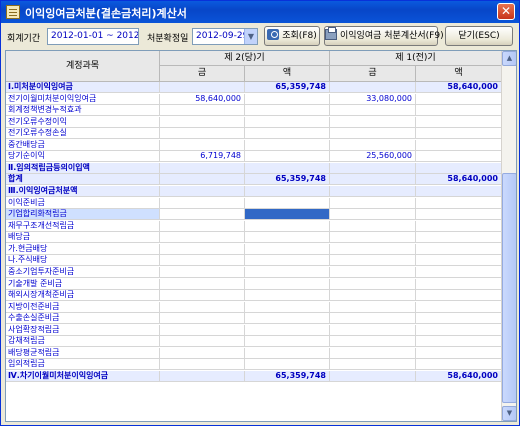 The width and height of the screenshot is (520, 426). I want to click on close-button: 닫기(ESC), so click(479, 36).